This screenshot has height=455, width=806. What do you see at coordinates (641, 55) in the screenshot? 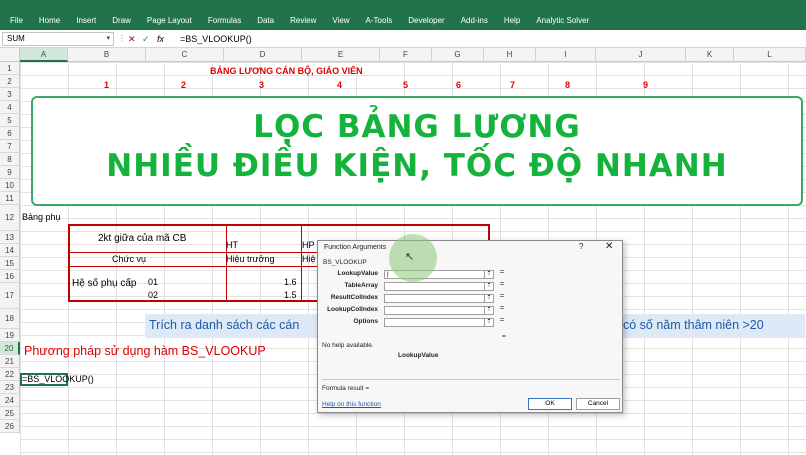
I see `column-header: J` at bounding box center [641, 55].